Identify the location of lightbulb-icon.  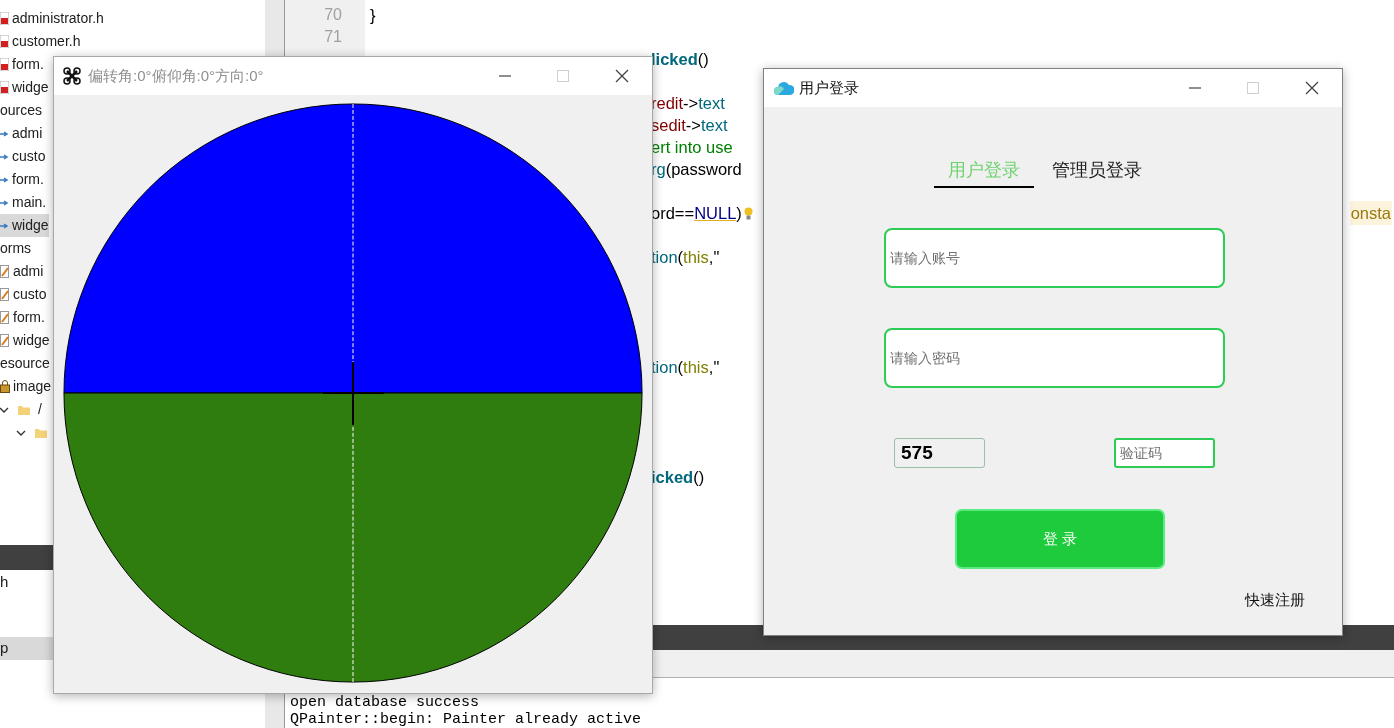
(748, 213).